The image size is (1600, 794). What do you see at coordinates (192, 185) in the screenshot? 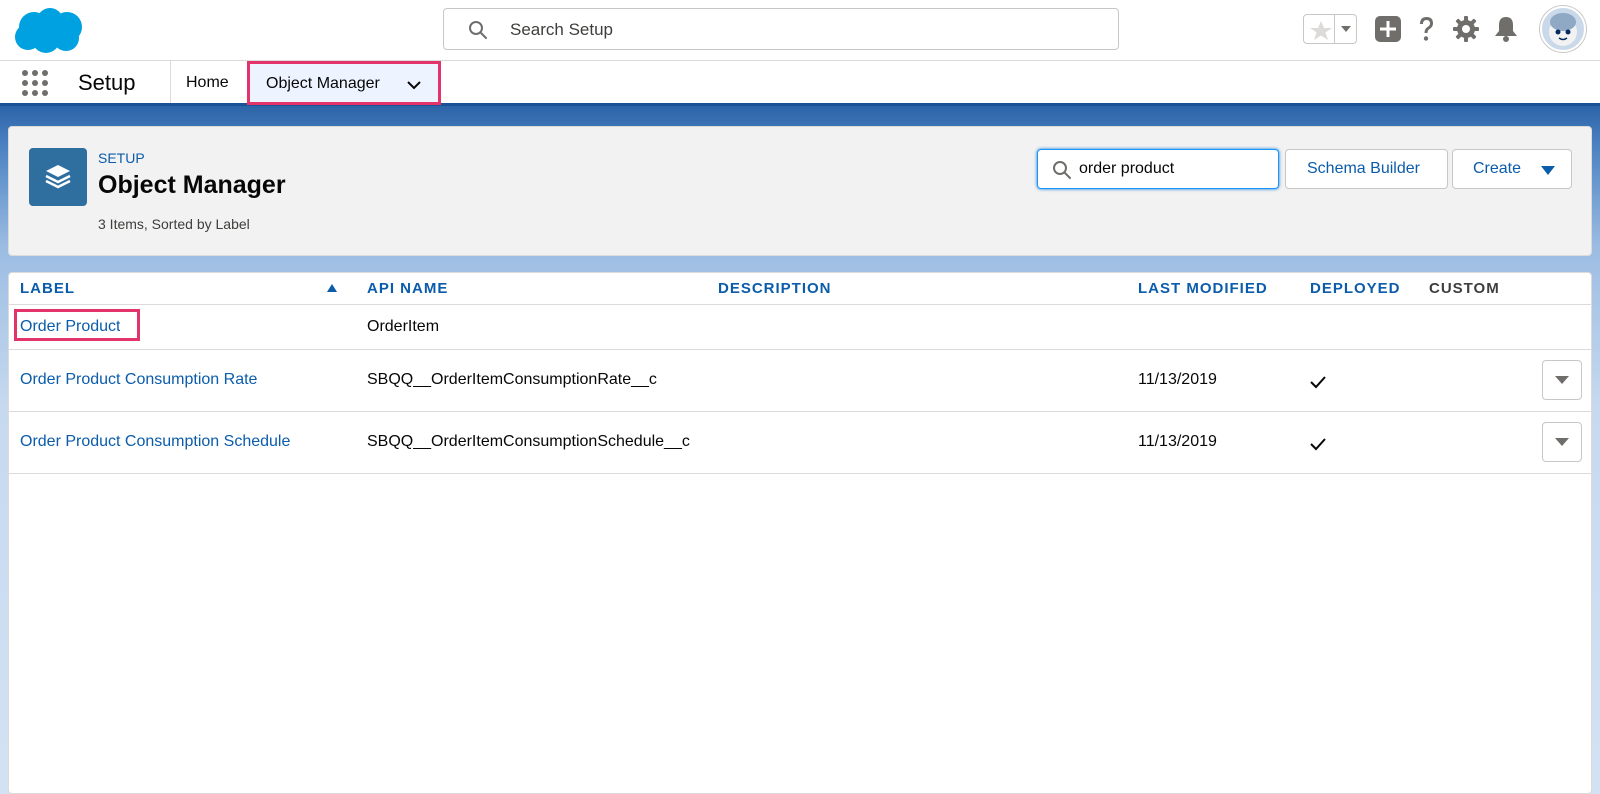
I see `page-title: Object Manager` at bounding box center [192, 185].